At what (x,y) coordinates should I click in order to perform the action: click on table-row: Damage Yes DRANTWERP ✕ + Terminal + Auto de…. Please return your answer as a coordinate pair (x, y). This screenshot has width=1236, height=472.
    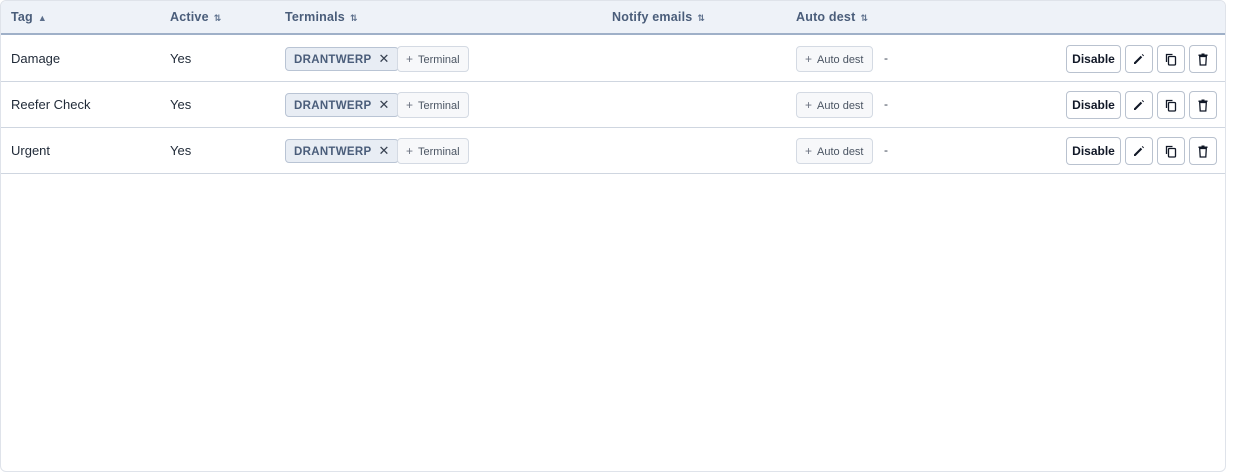
    Looking at the image, I should click on (613, 59).